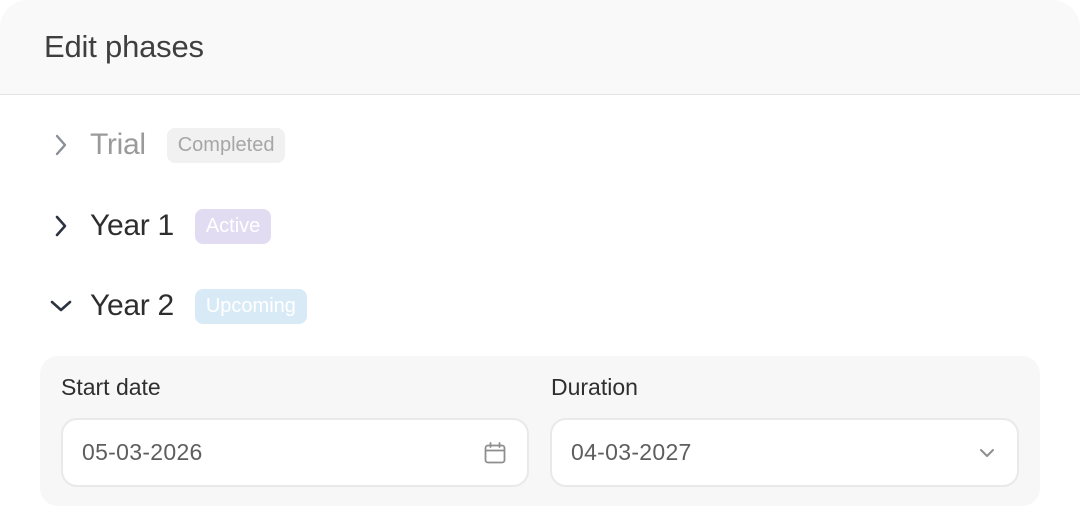 The width and height of the screenshot is (1080, 527). Describe the element at coordinates (295, 452) in the screenshot. I see `start-date-input: 05-03-2026` at that location.